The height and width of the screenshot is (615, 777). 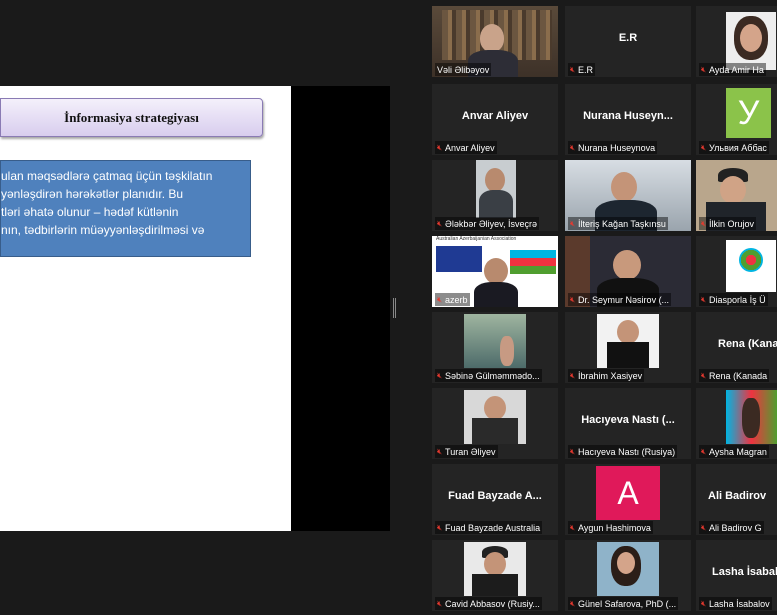 I want to click on participant-tile: Rena (Kana 🔇︎ Rena (Kanada, so click(x=736, y=347).